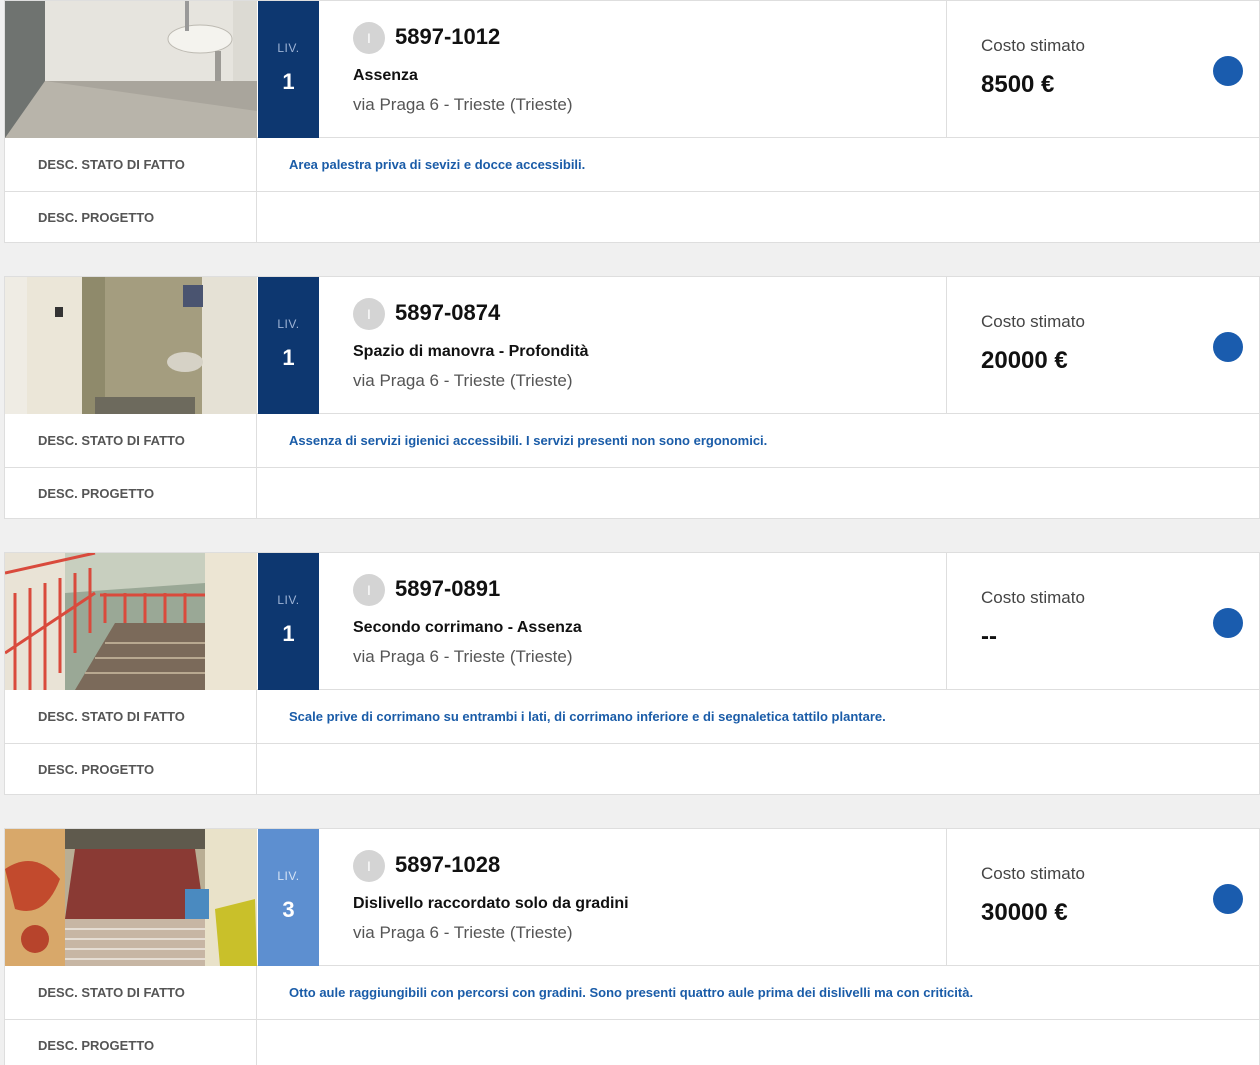 The height and width of the screenshot is (1065, 1260). I want to click on cost-box: Costo stimato --, so click(1103, 621).